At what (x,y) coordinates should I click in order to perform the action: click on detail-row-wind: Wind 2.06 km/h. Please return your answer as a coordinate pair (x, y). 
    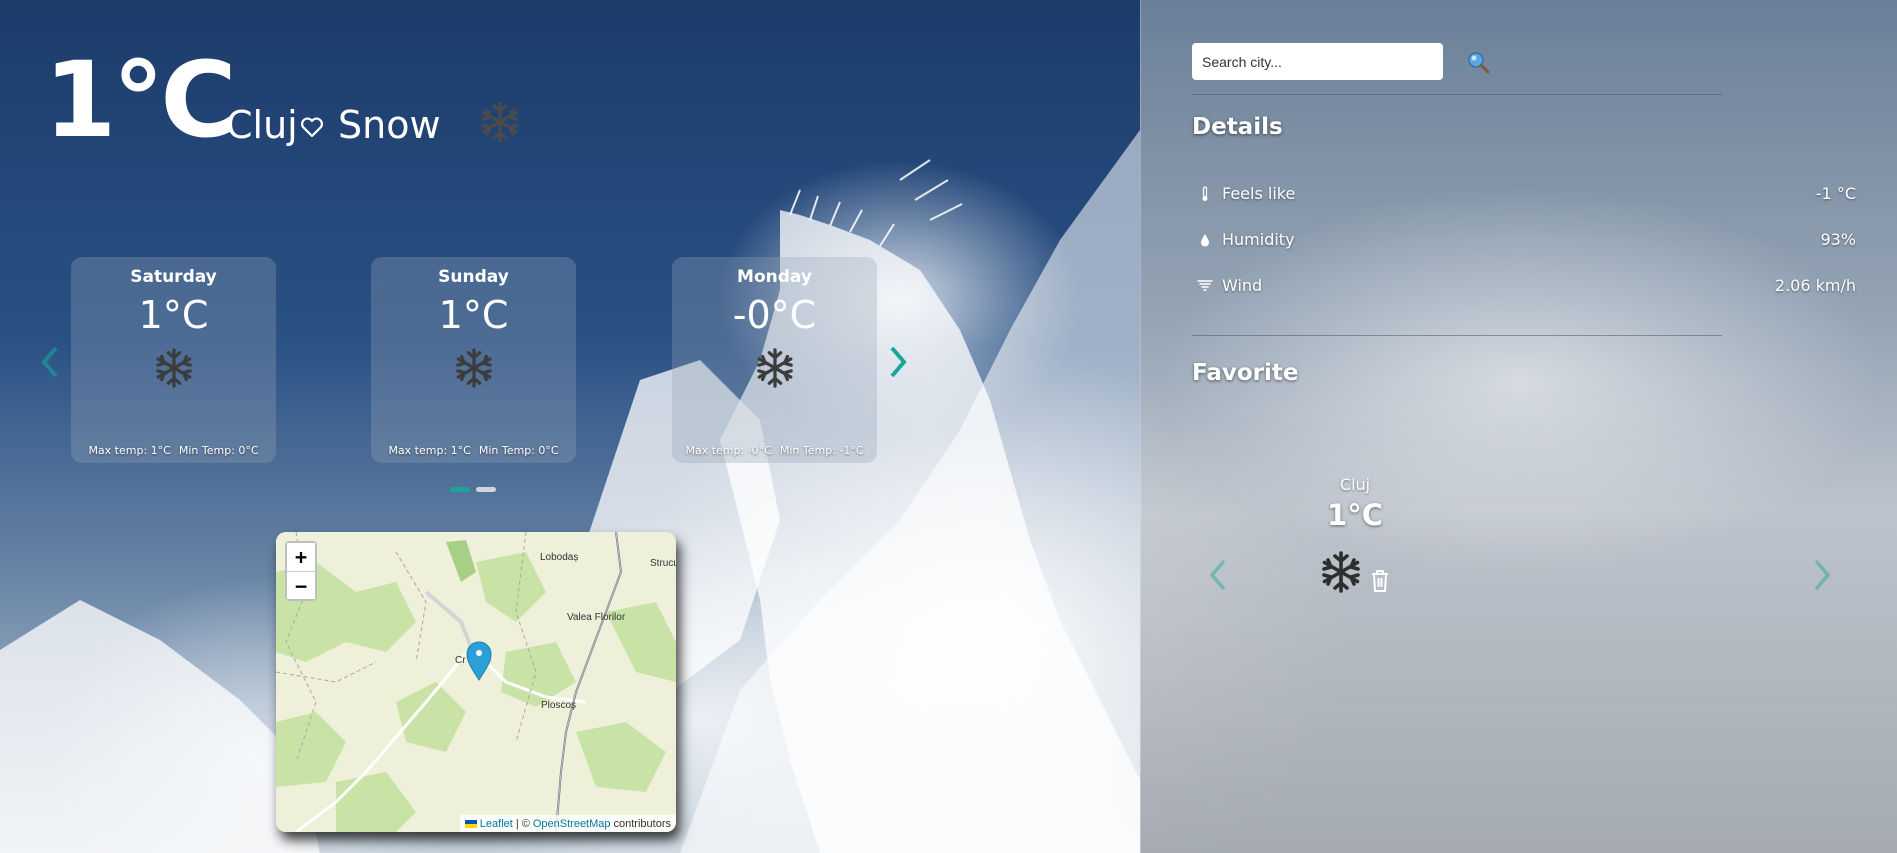
    Looking at the image, I should click on (1526, 285).